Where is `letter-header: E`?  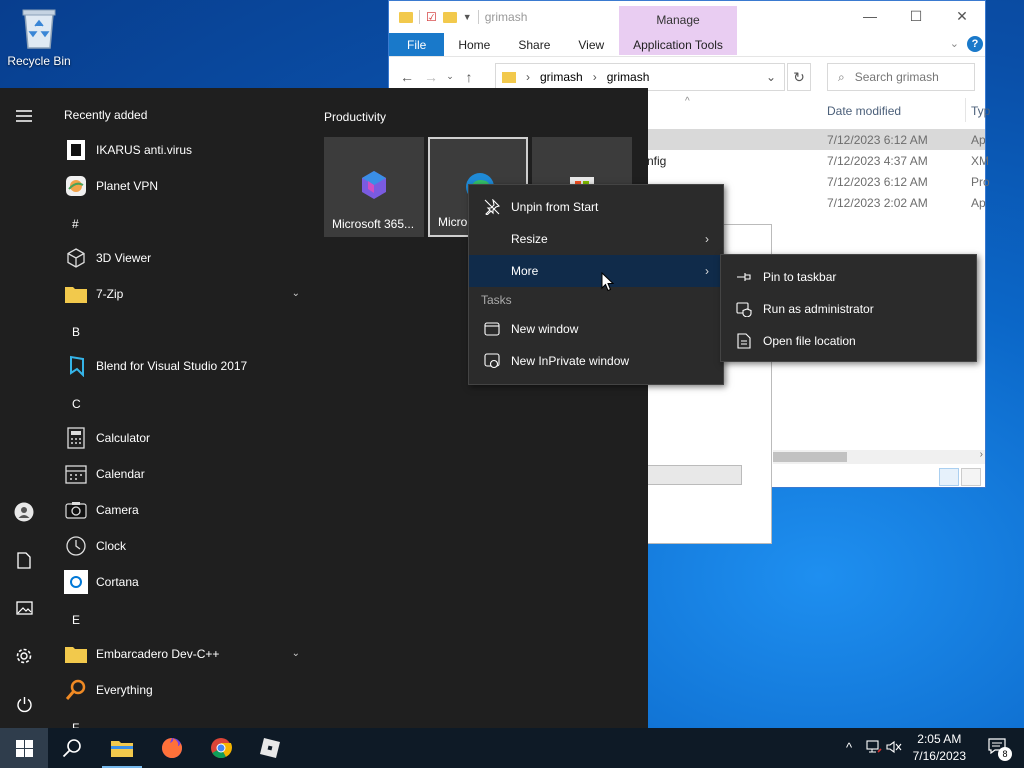
letter-header: E is located at coordinates (76, 620).